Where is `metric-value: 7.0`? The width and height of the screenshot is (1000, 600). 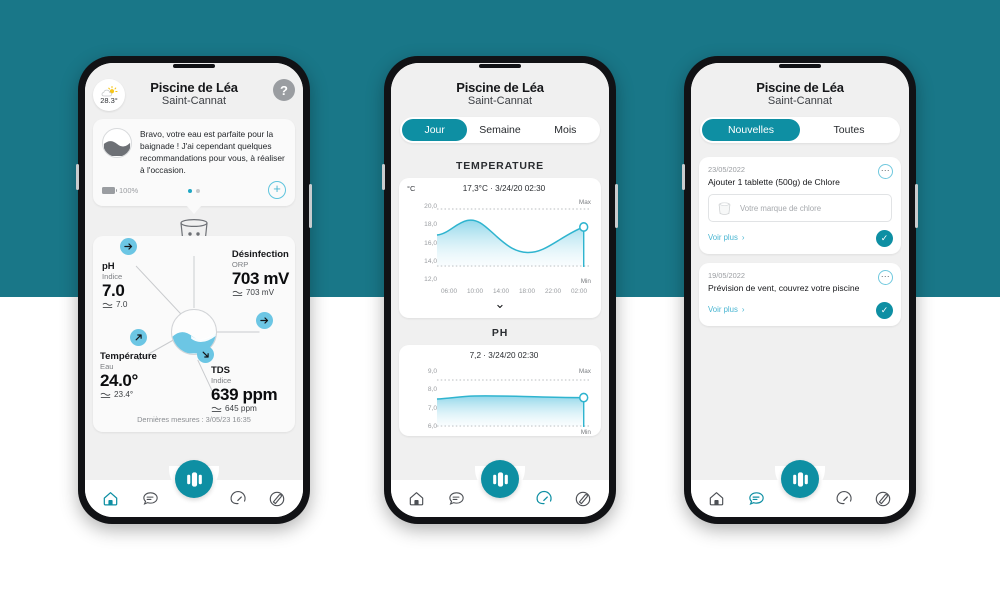
metric-value: 7.0 is located at coordinates (113, 291).